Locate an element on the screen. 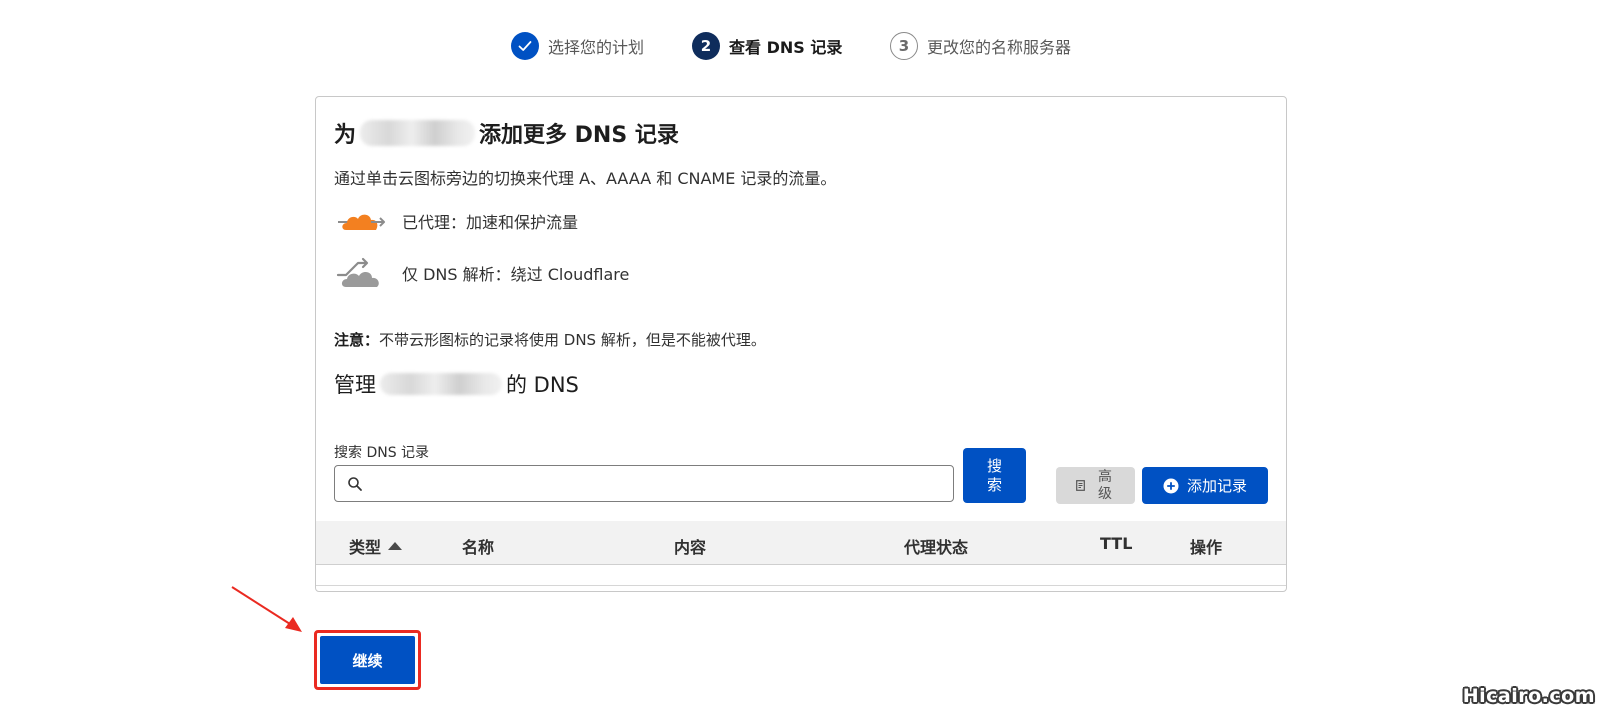 The height and width of the screenshot is (719, 1603). column-type: 类型 is located at coordinates (376, 546).